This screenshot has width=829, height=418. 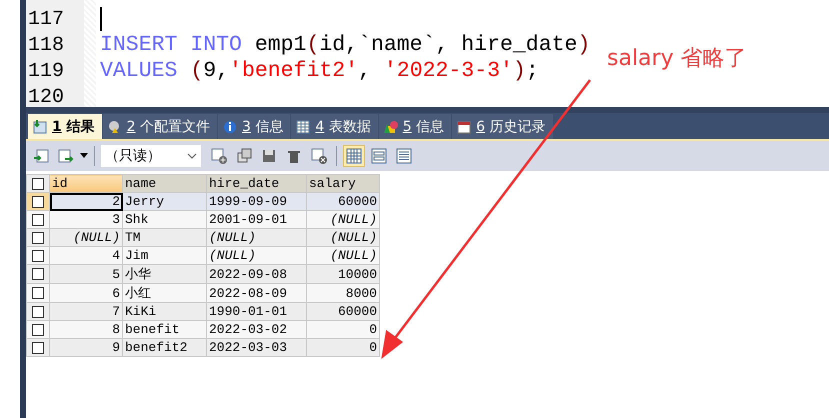 I want to click on table-cell: 8000, so click(x=343, y=293).